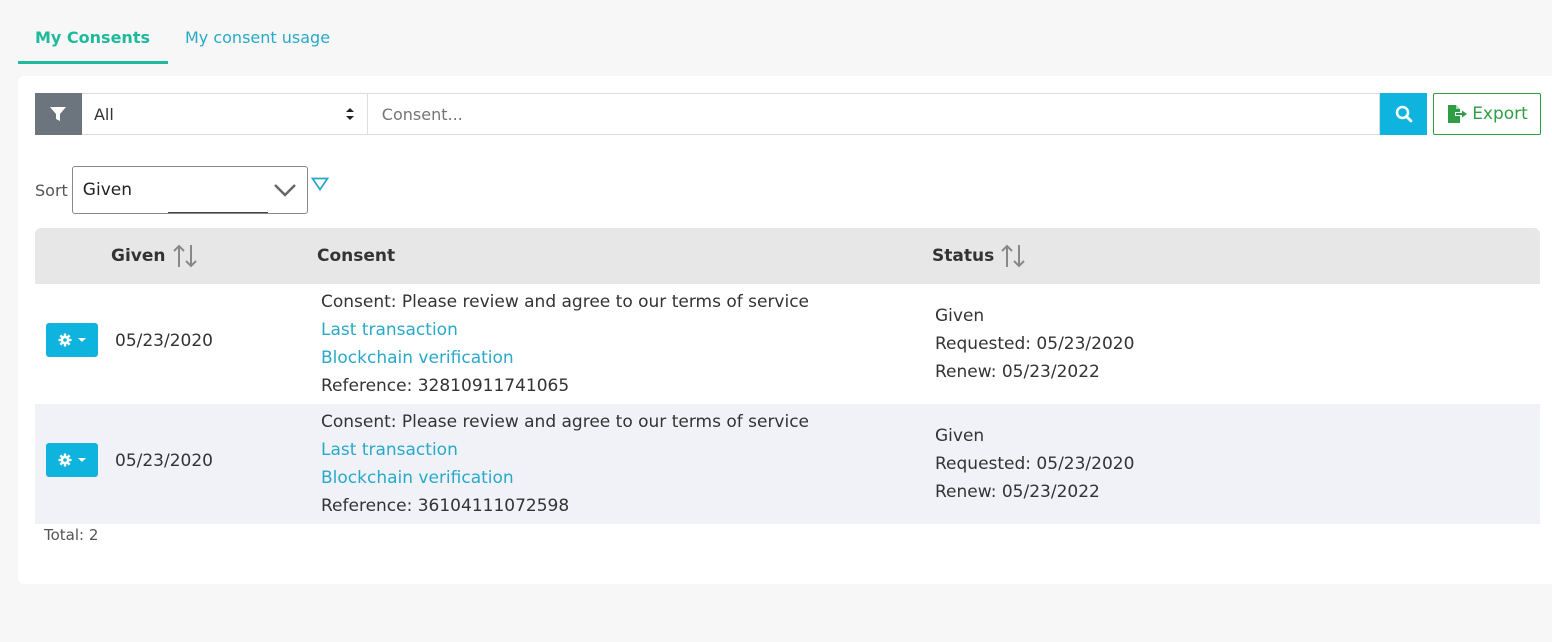  Describe the element at coordinates (1500, 114) in the screenshot. I see `export-label: Export` at that location.